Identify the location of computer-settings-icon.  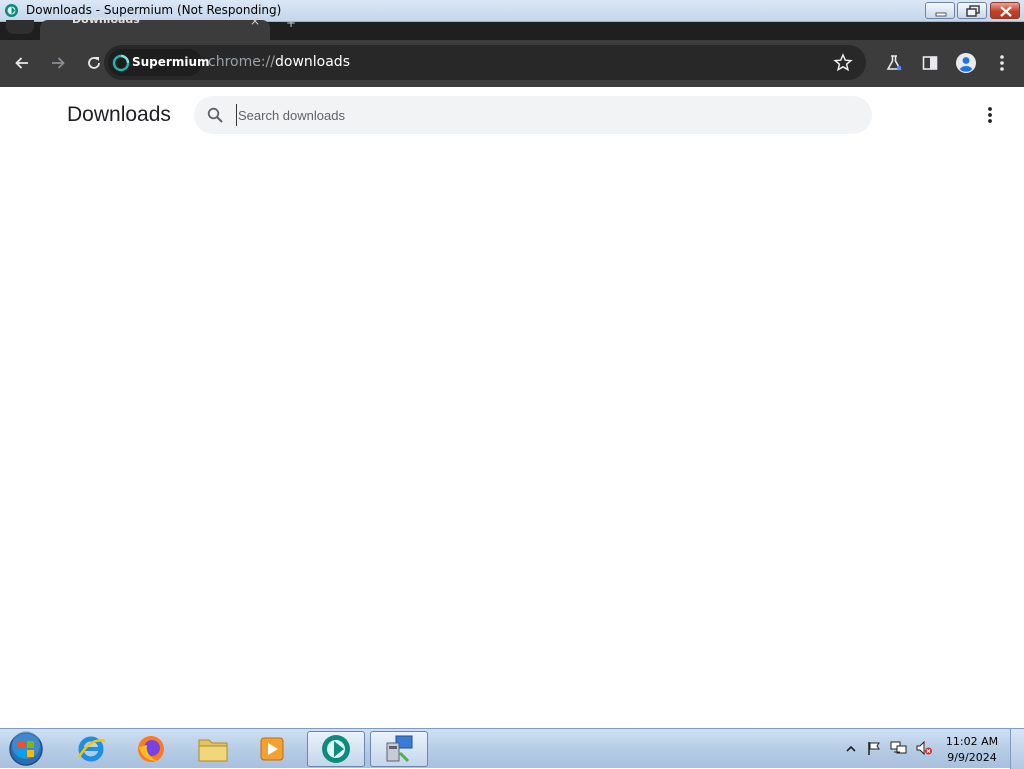
(399, 749).